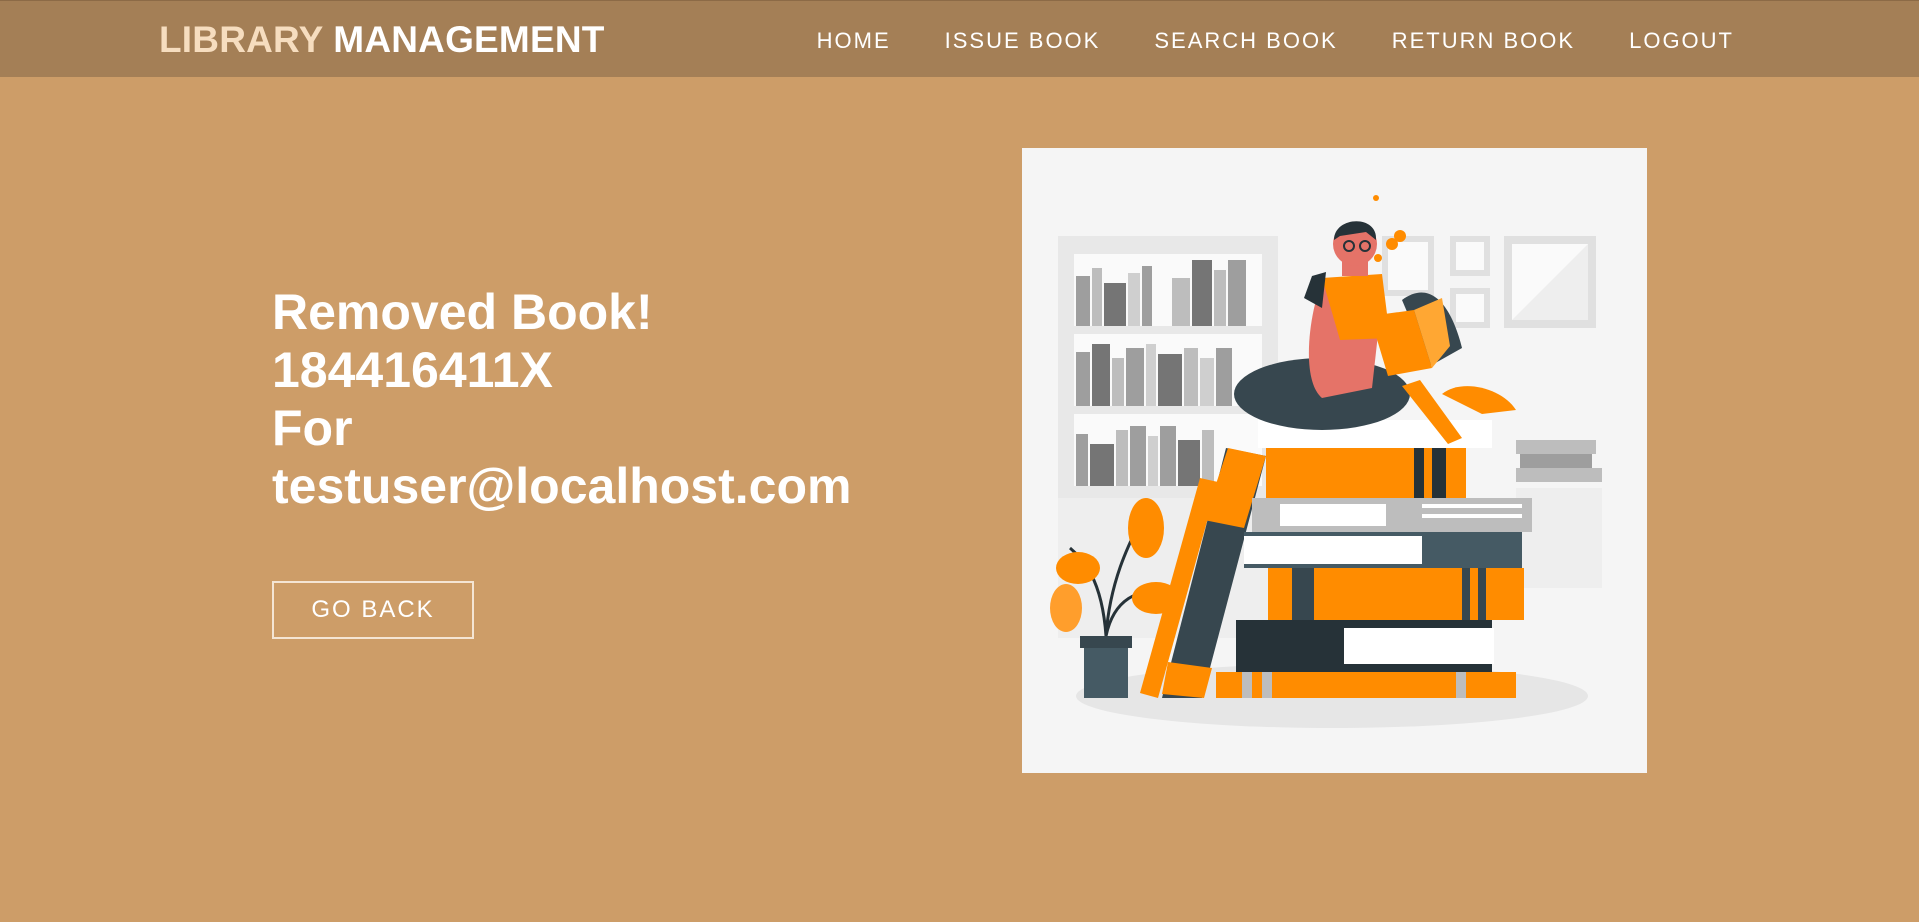 Image resolution: width=1919 pixels, height=922 pixels. I want to click on go-back-button: GO BACK, so click(373, 610).